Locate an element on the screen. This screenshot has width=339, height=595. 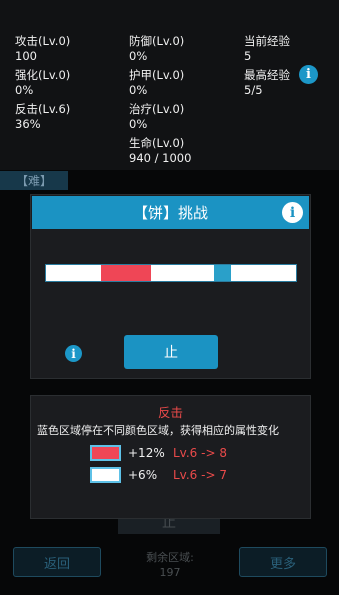
difficulty-tab: 【难】 is located at coordinates (34, 180).